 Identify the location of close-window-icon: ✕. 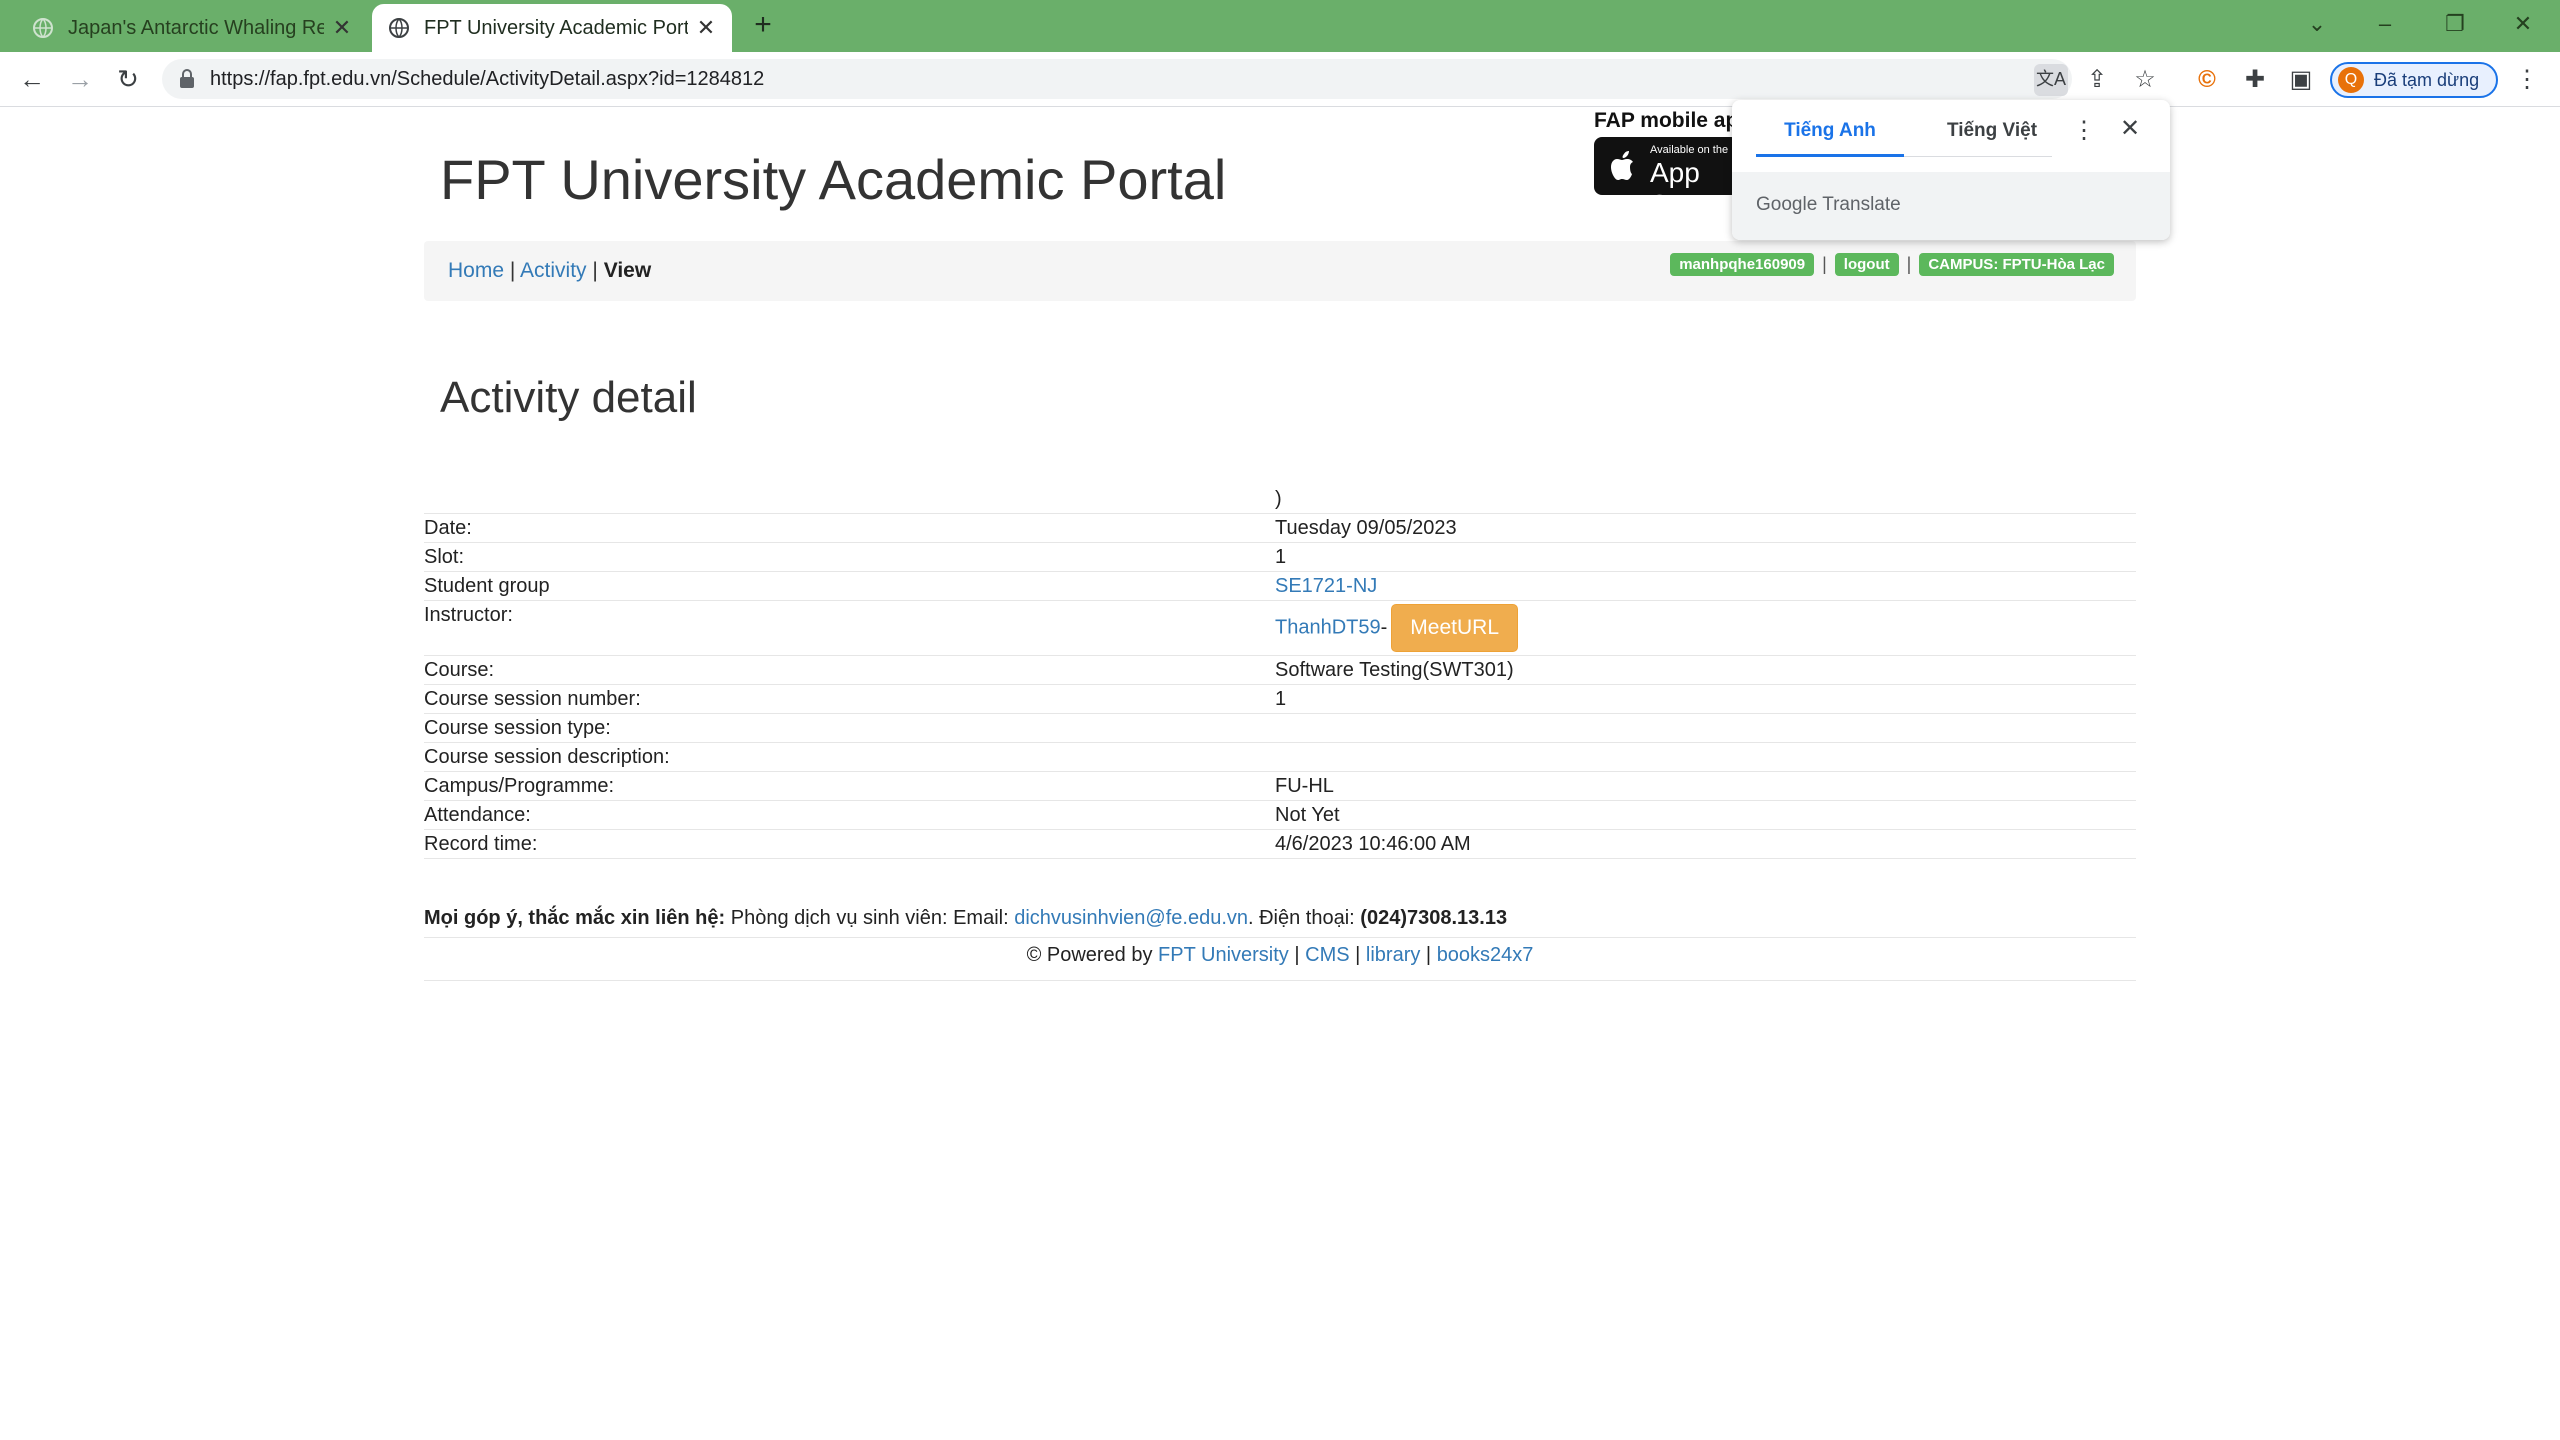
(2523, 24).